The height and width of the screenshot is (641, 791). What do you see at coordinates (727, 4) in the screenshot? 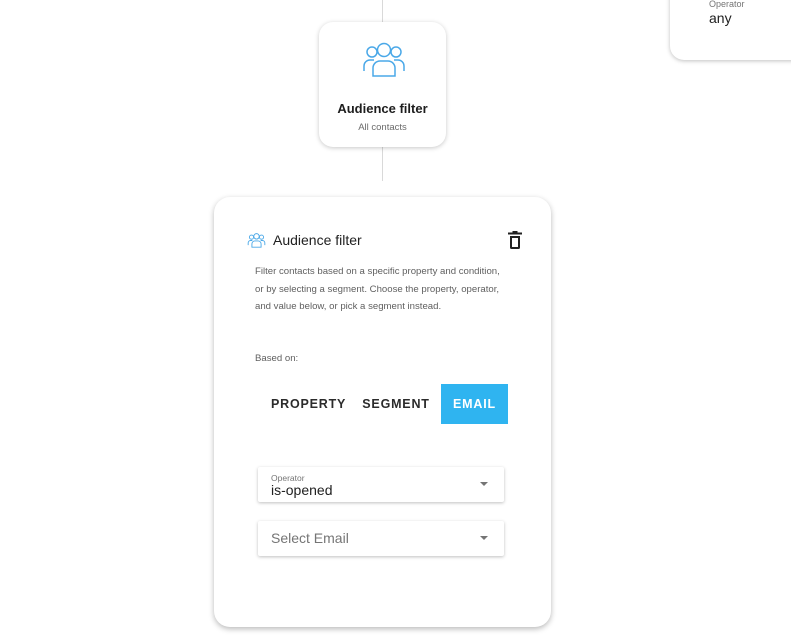
I see `operator-label: Operator` at bounding box center [727, 4].